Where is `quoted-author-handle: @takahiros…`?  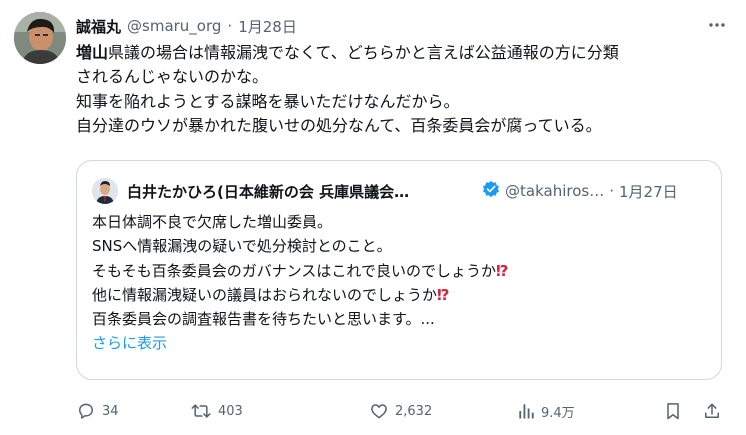
quoted-author-handle: @takahiros… is located at coordinates (554, 191).